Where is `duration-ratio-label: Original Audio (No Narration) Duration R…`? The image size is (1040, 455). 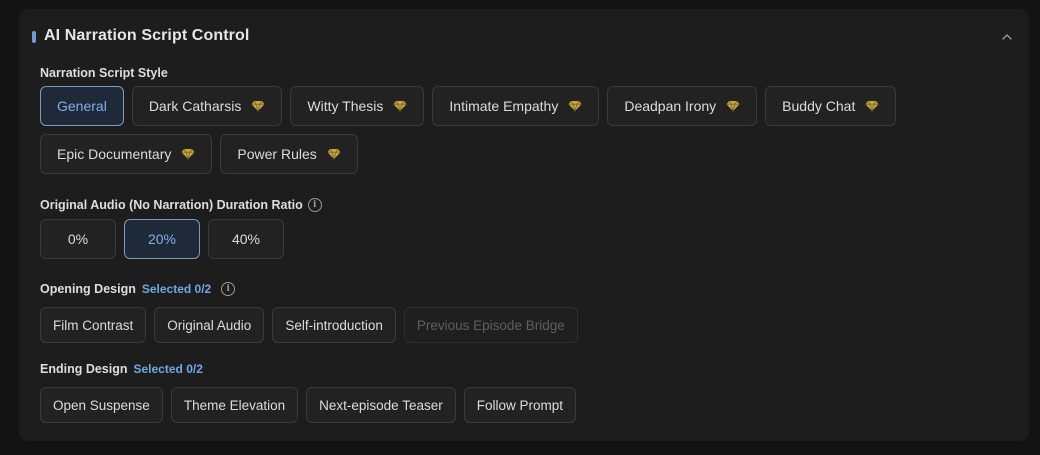
duration-ratio-label: Original Audio (No Narration) Duration R… is located at coordinates (171, 205).